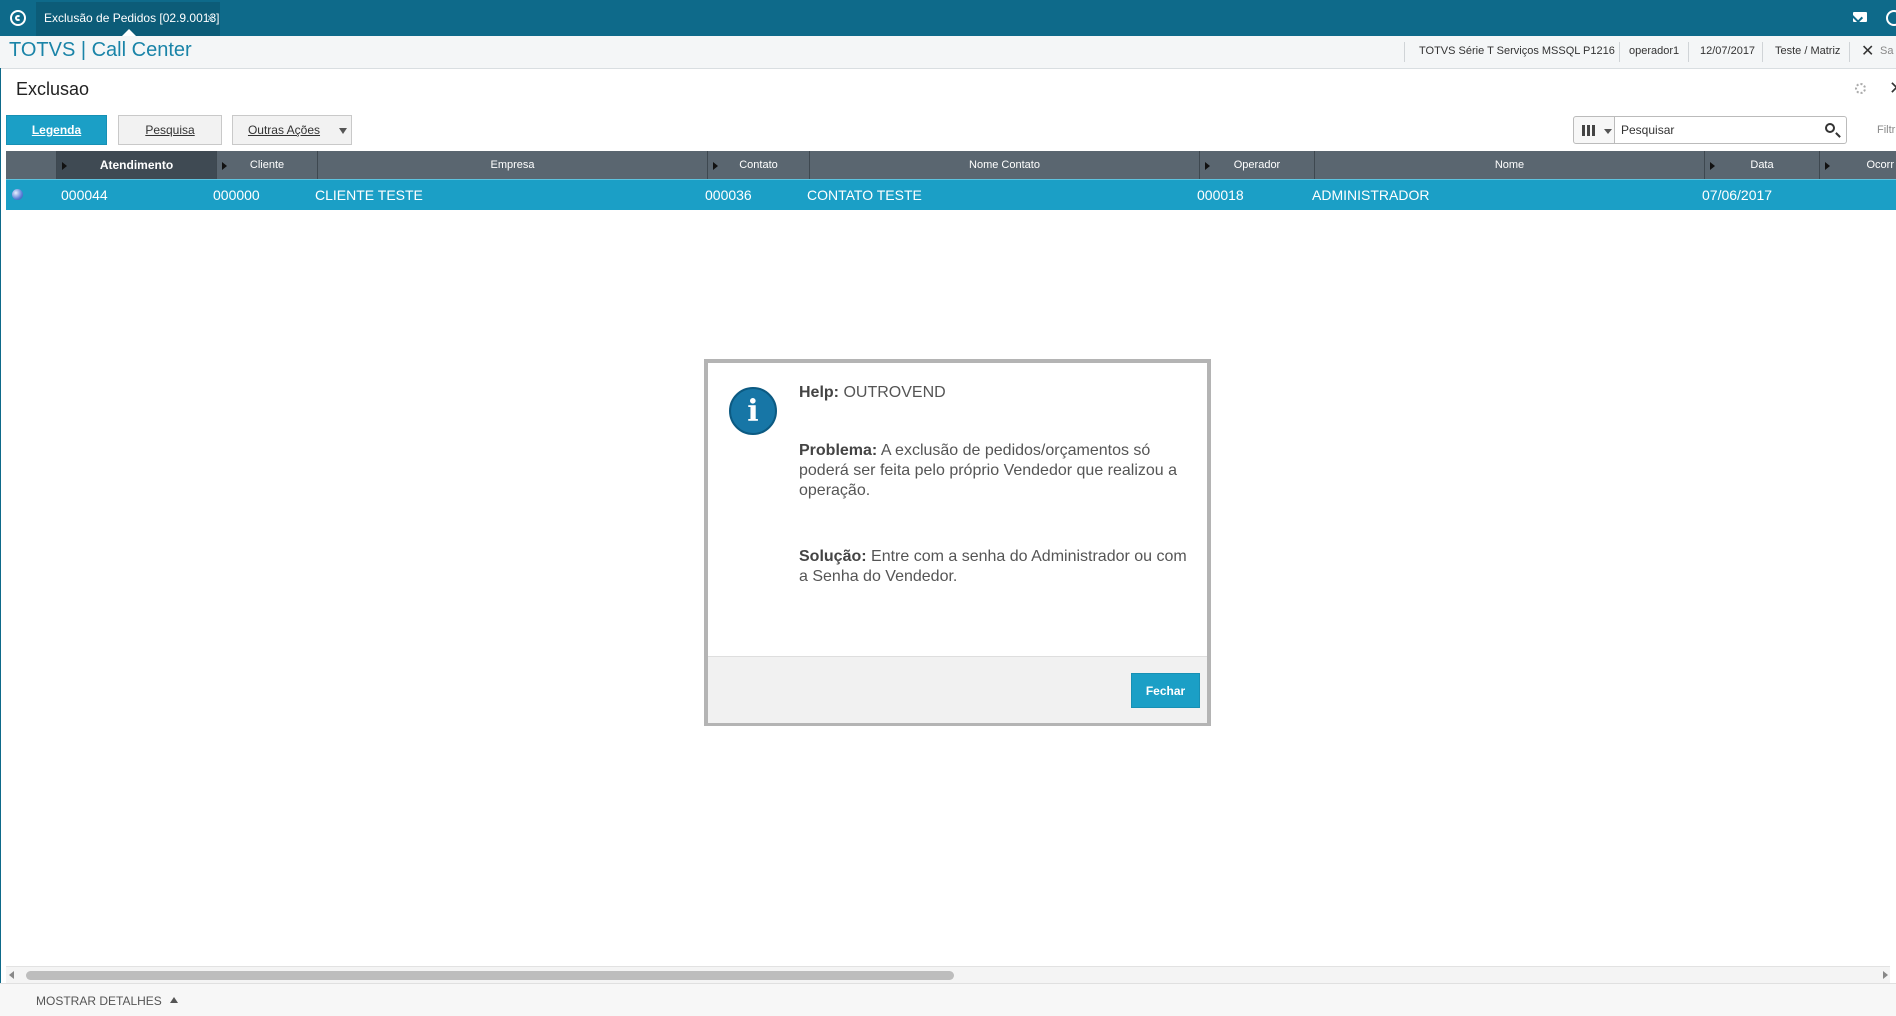 The height and width of the screenshot is (1016, 1896). I want to click on user-label: operador1, so click(1654, 51).